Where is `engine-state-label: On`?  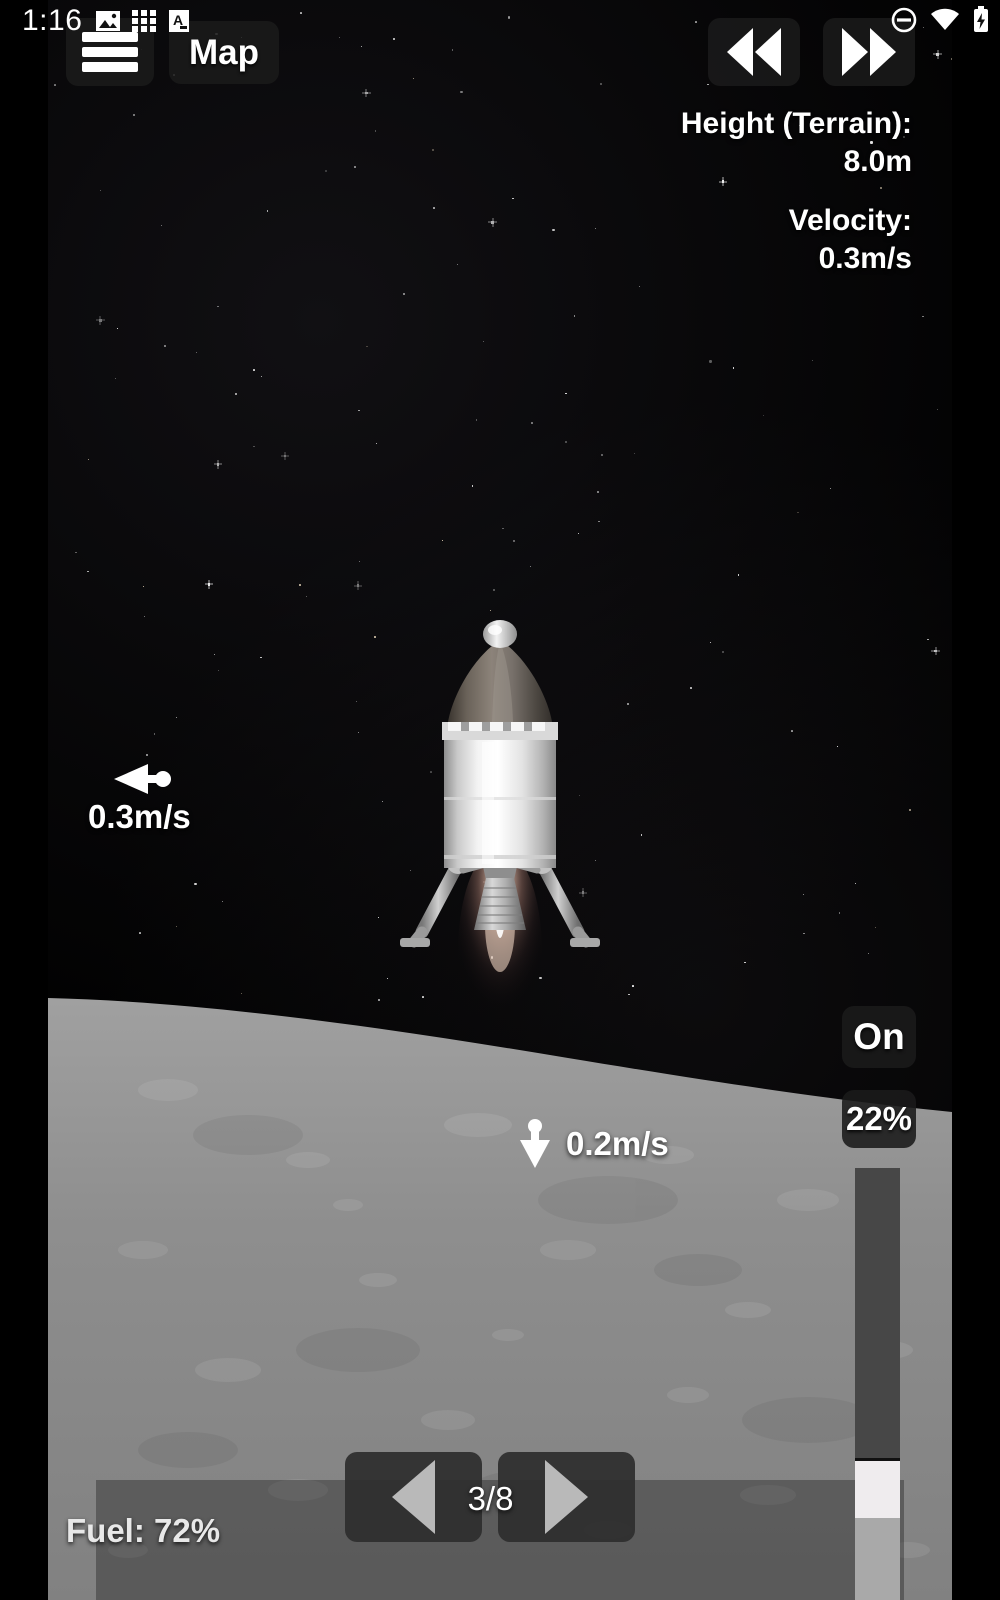 engine-state-label: On is located at coordinates (879, 1036).